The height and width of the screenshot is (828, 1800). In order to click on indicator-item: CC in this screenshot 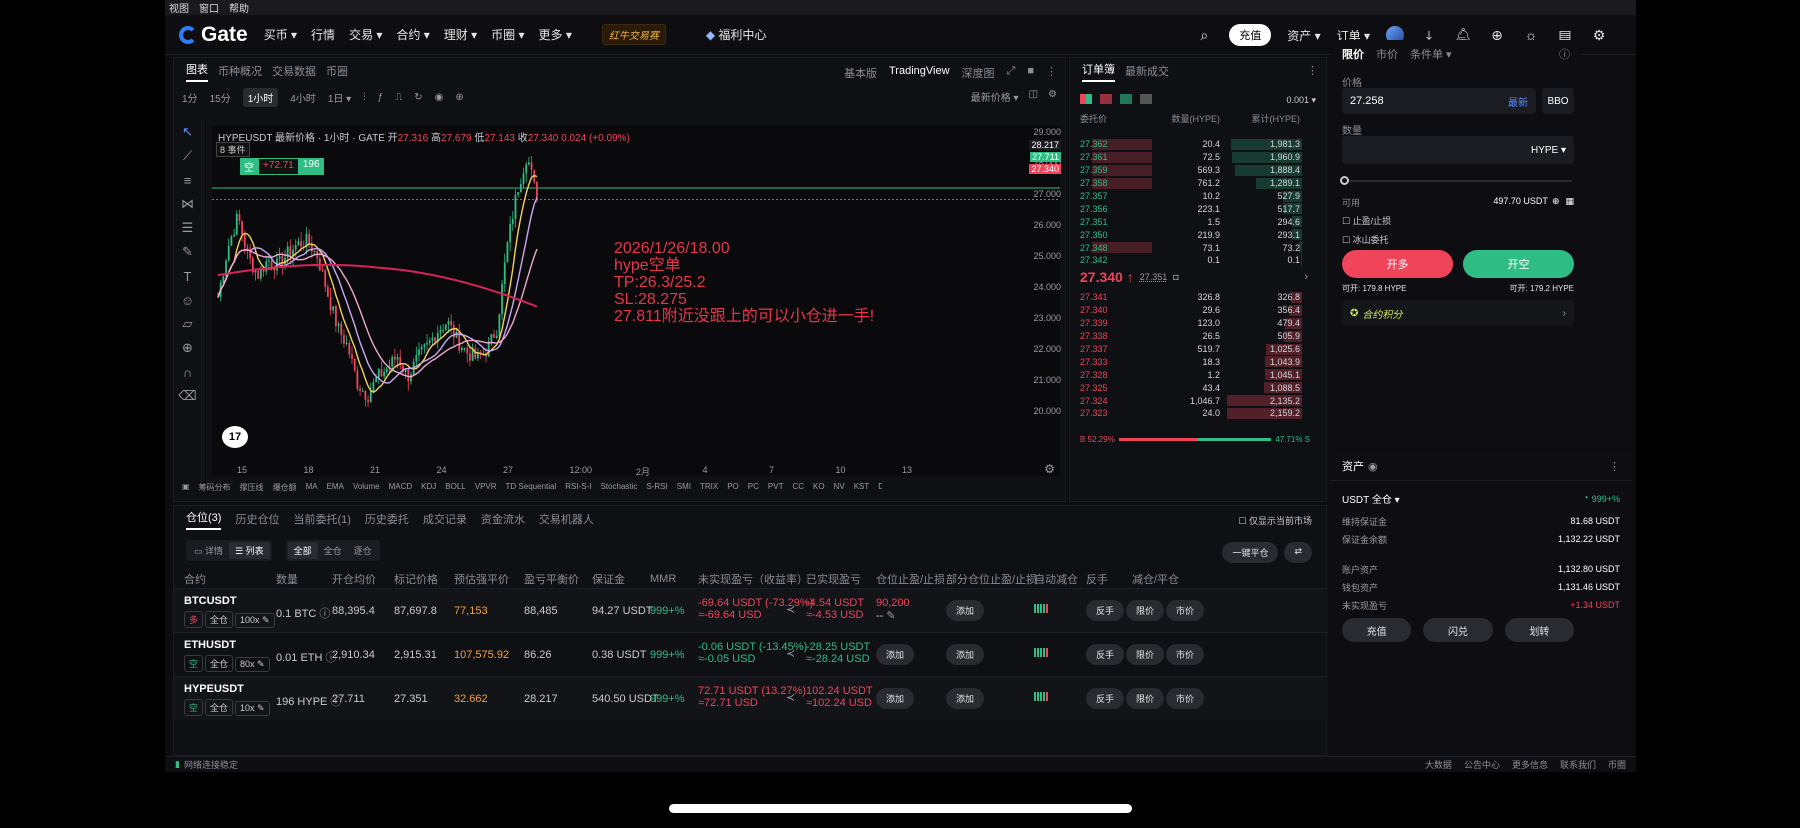, I will do `click(798, 487)`.